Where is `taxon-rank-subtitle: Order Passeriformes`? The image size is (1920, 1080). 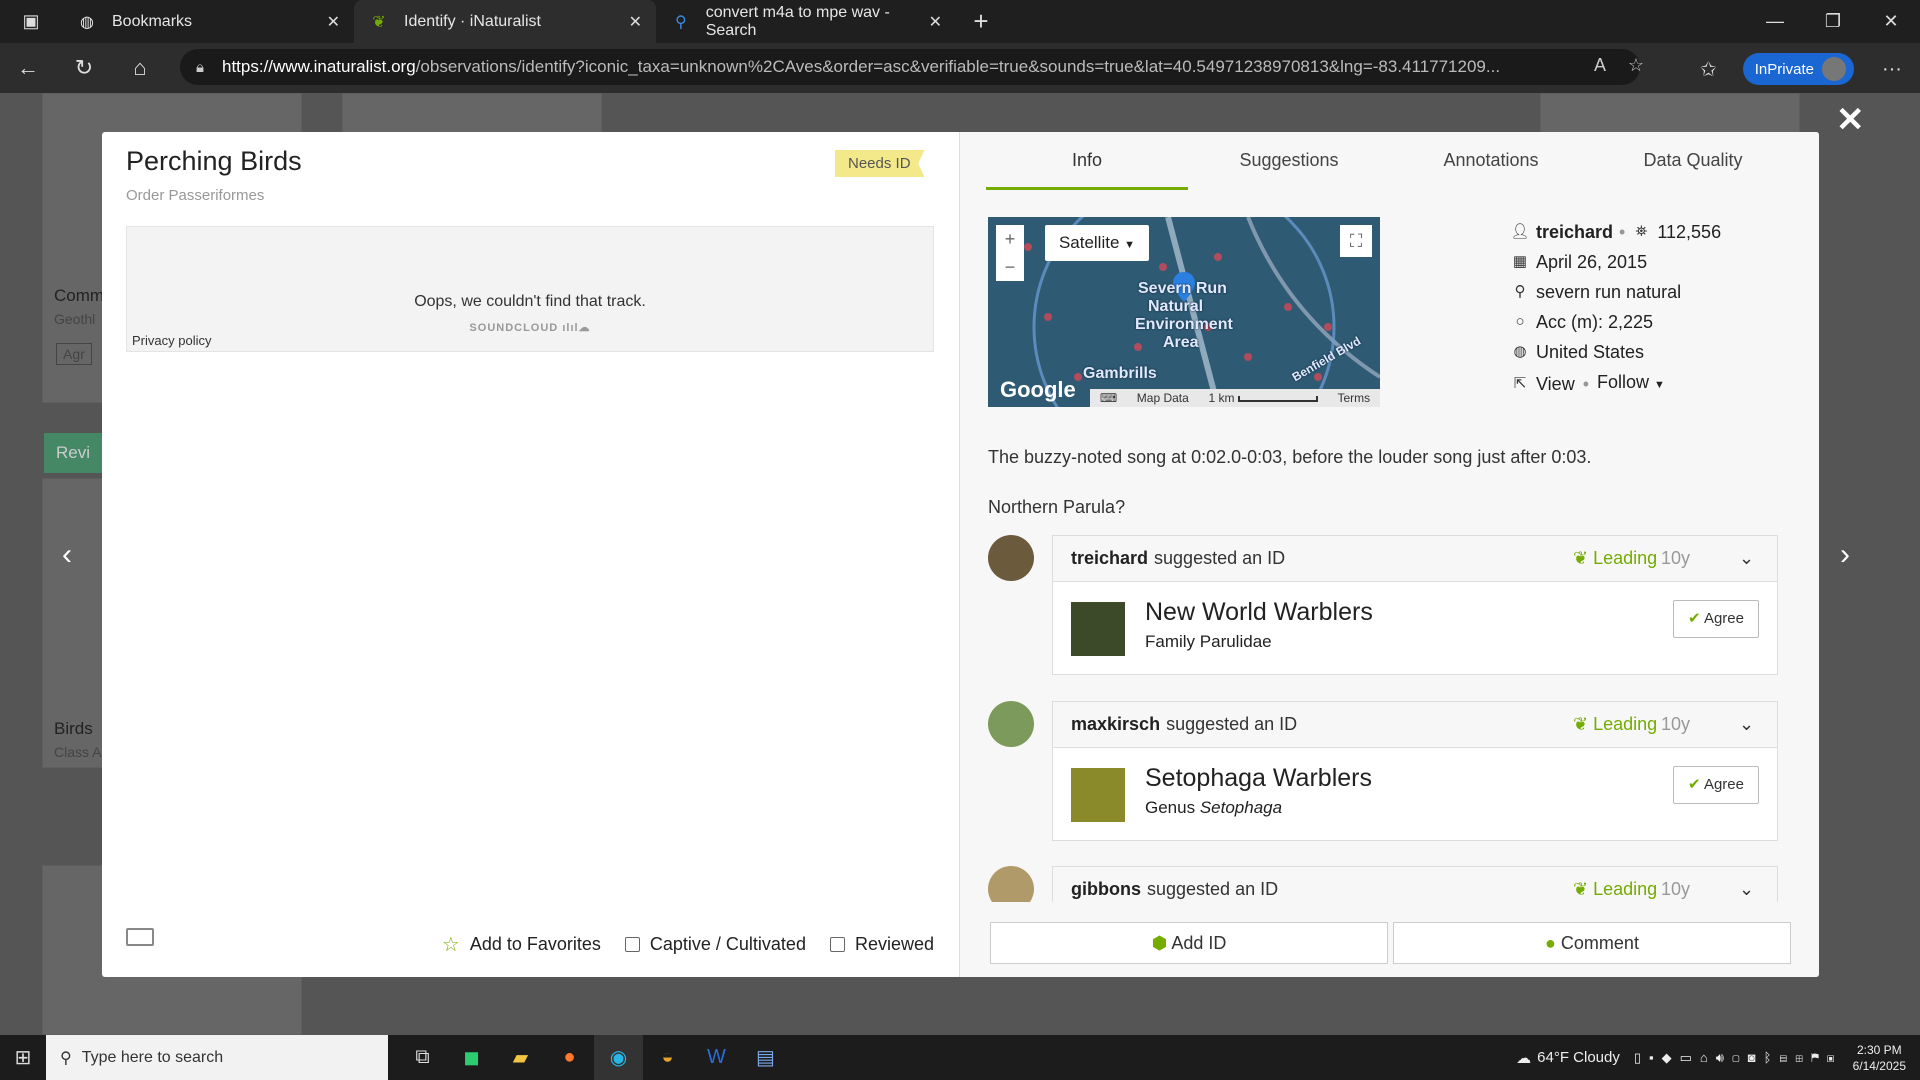
taxon-rank-subtitle: Order Passeriformes is located at coordinates (195, 195).